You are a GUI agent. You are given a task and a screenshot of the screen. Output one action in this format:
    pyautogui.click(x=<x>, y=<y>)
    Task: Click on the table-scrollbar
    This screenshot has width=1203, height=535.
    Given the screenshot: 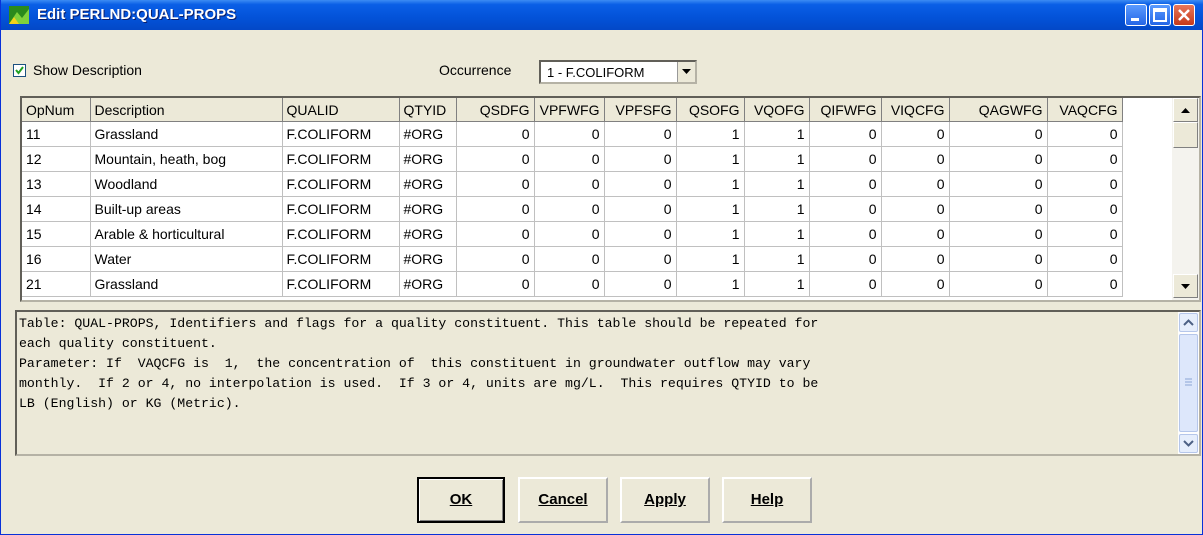 What is the action you would take?
    pyautogui.click(x=1185, y=199)
    